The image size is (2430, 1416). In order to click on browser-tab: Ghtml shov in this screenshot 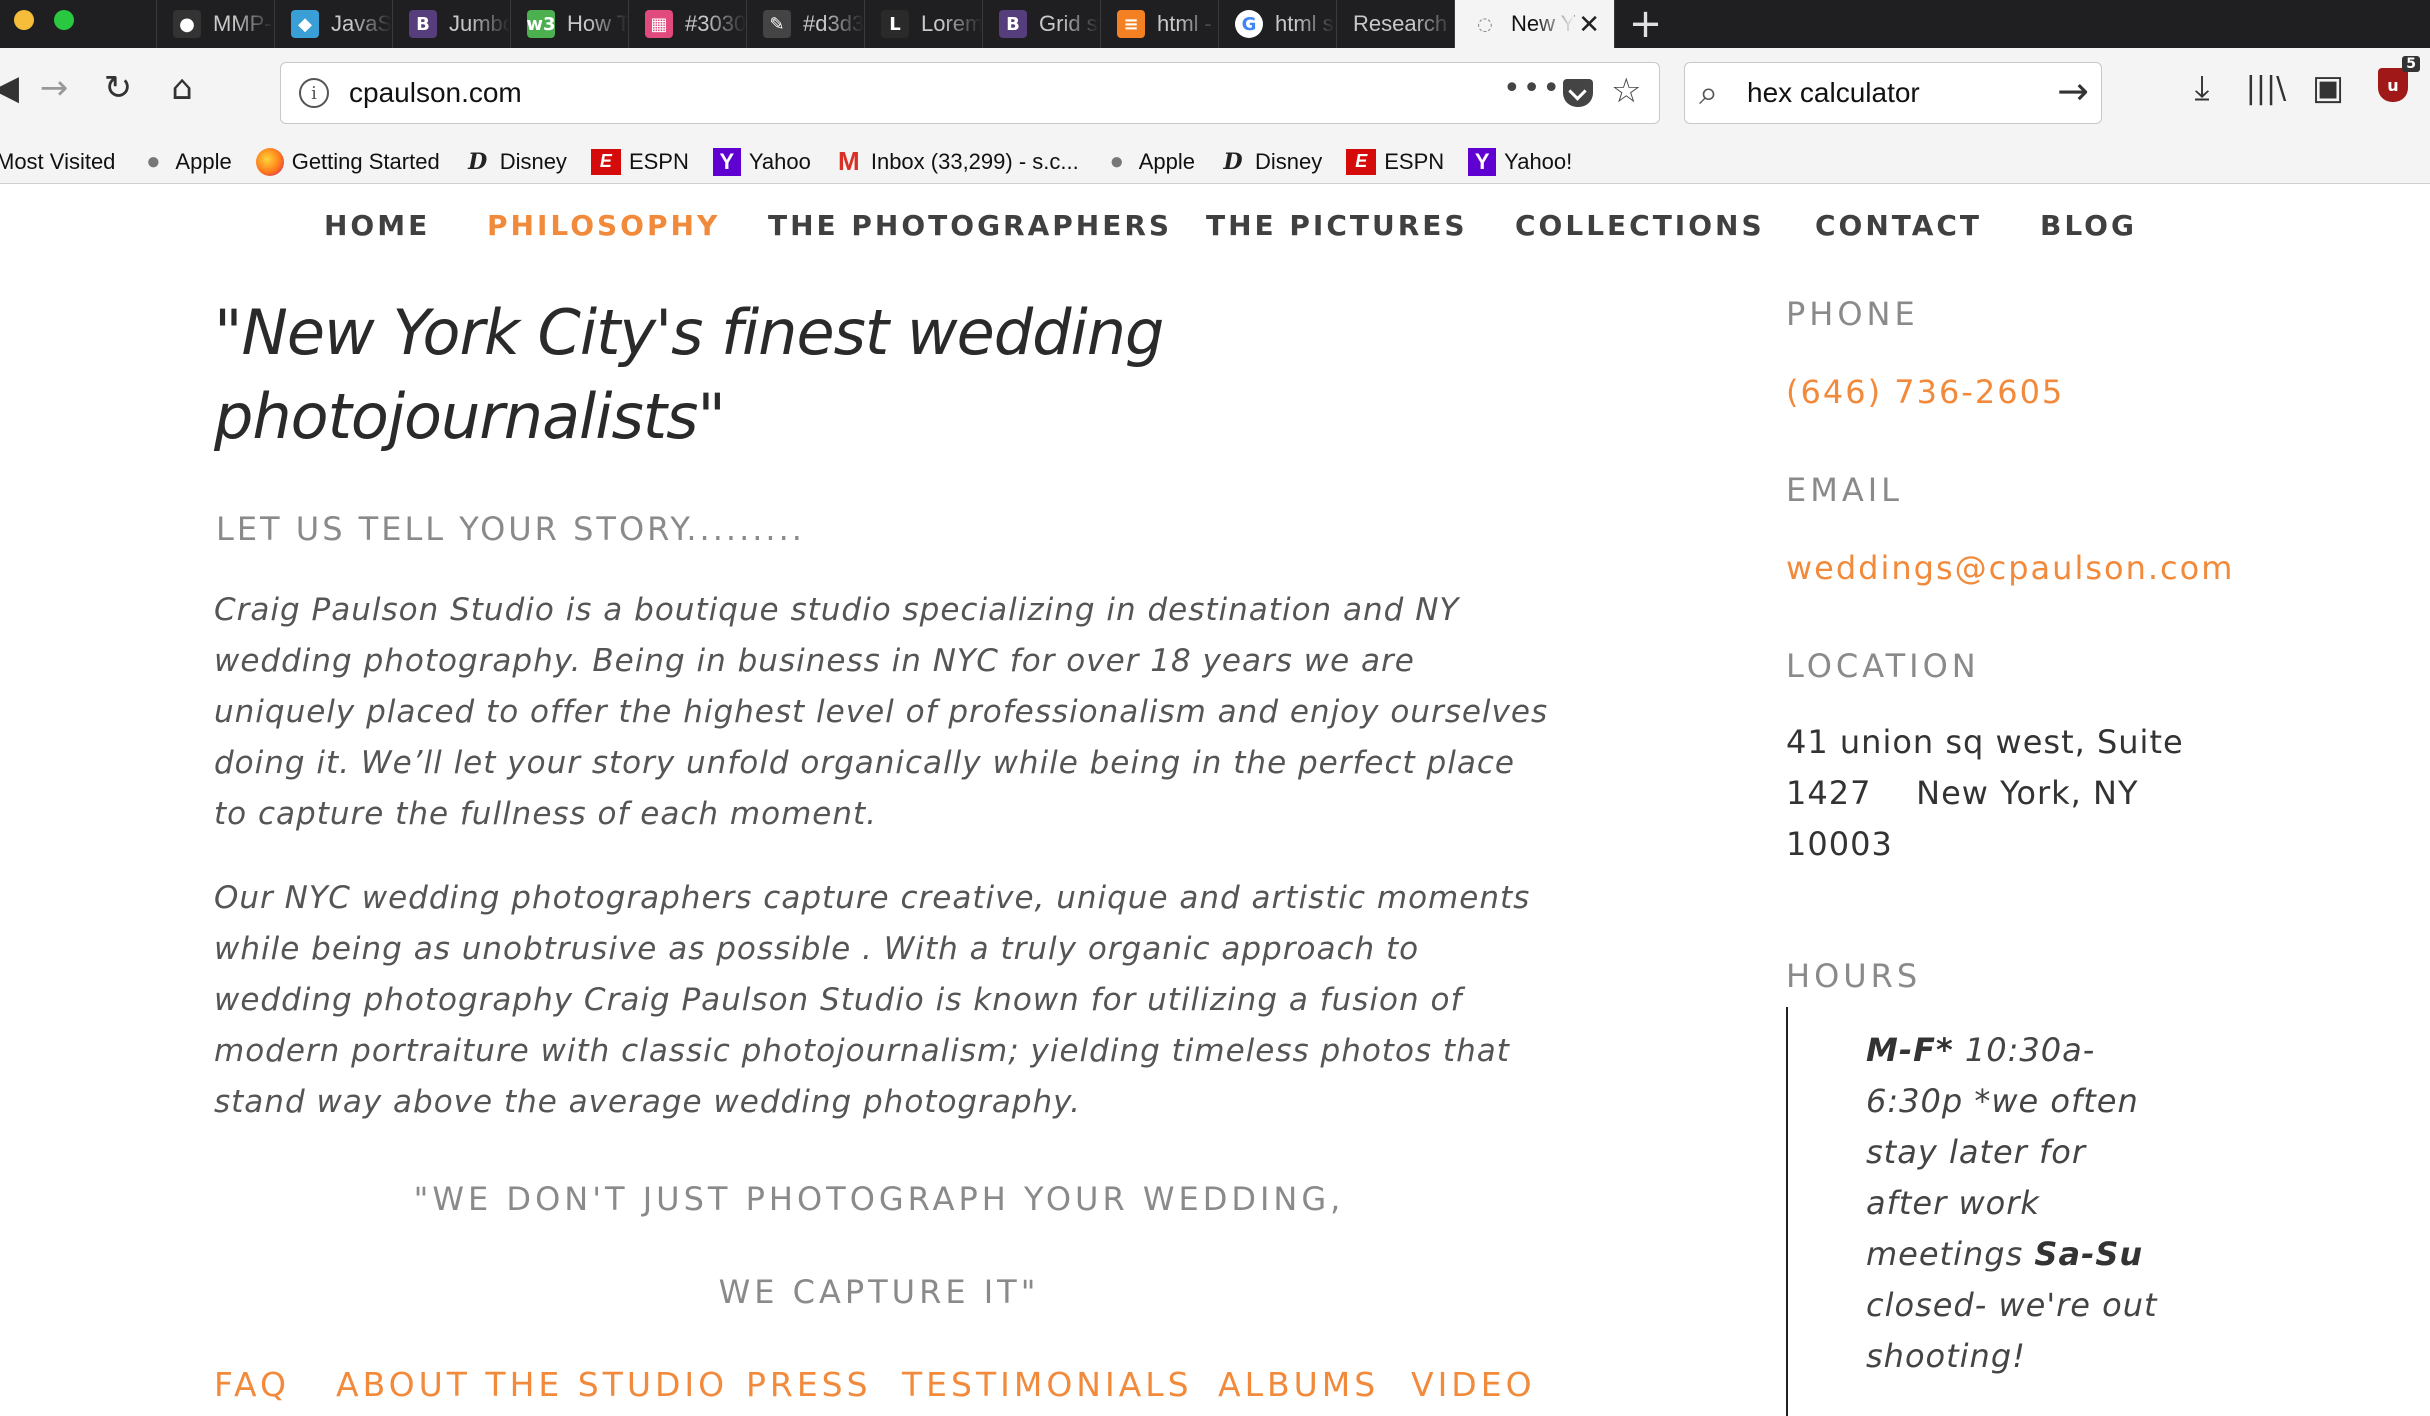, I will do `click(1277, 24)`.